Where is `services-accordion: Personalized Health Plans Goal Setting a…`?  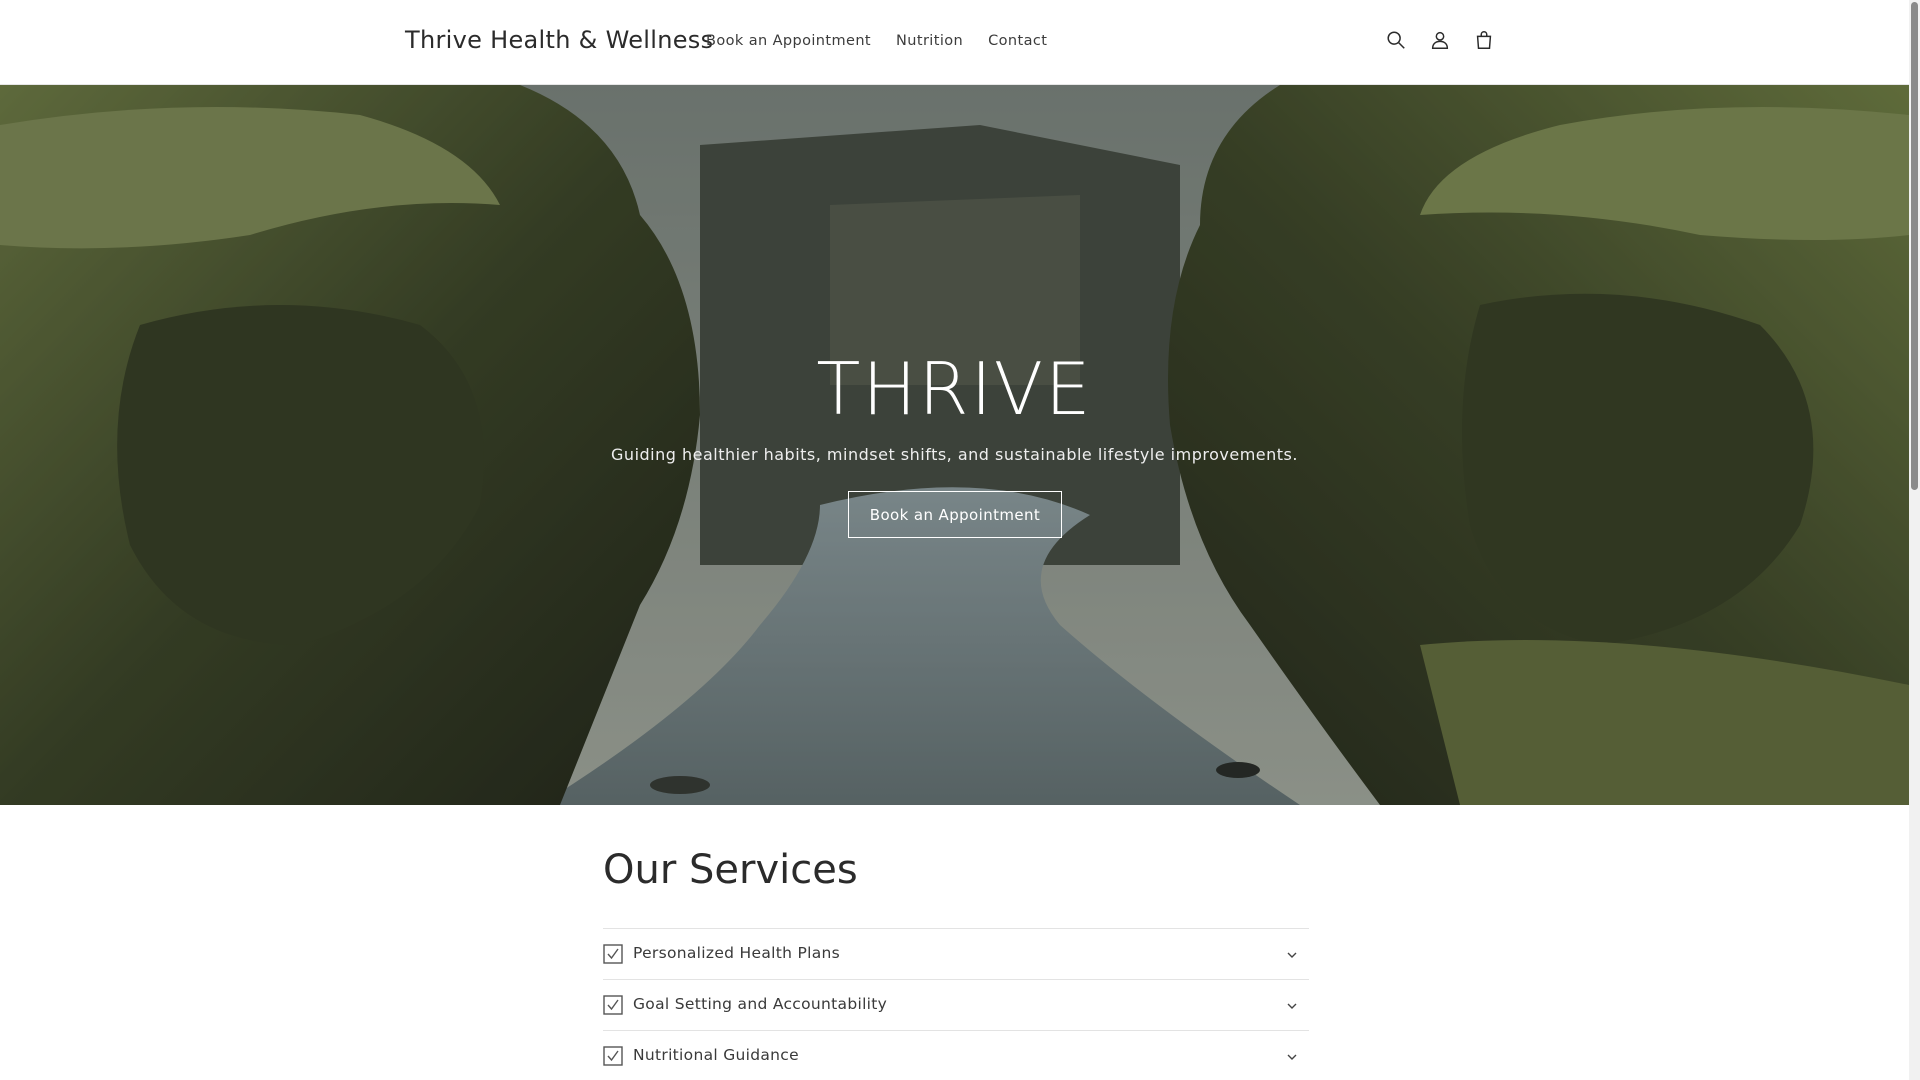
services-accordion: Personalized Health Plans Goal Setting a… is located at coordinates (956, 1004).